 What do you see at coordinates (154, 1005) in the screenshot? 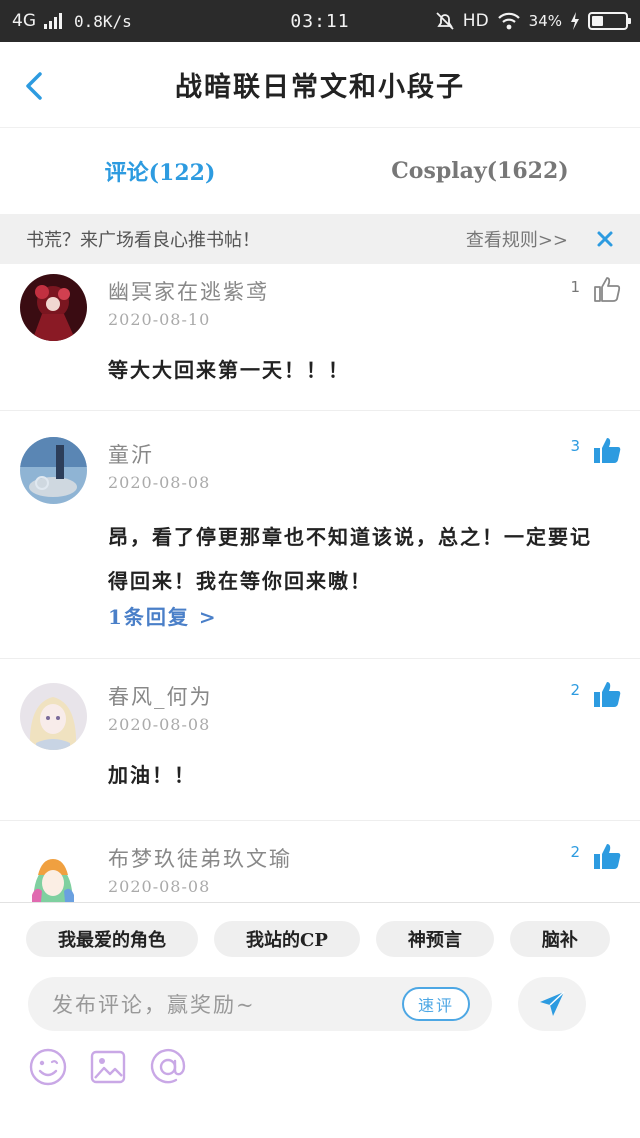
I see `comment-input-placeholder: 发布评论，赢奖励~` at bounding box center [154, 1005].